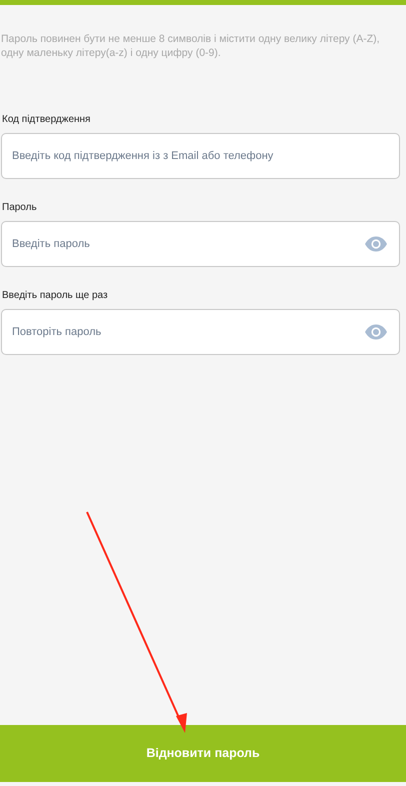  I want to click on input-field: Введіть код підтвердження із з Email або телефону, so click(200, 156).